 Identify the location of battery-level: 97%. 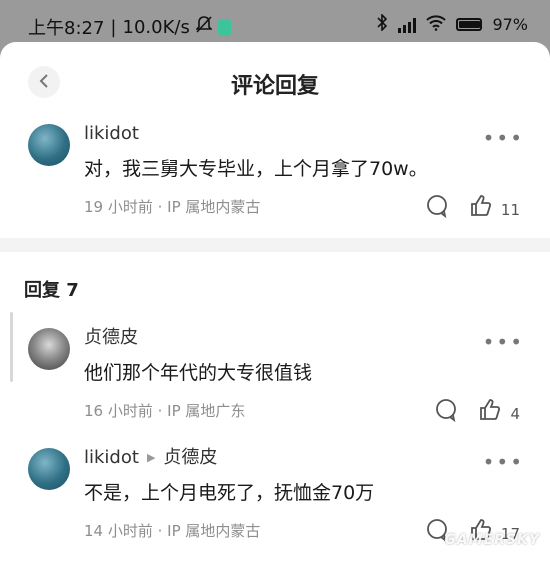
(510, 24).